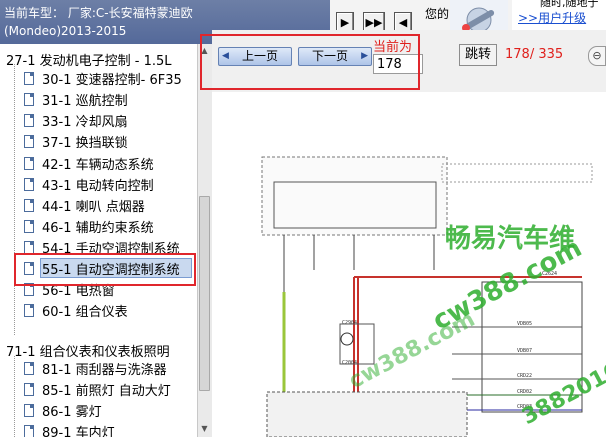  What do you see at coordinates (349, 363) in the screenshot?
I see `connector-label: C2004` at bounding box center [349, 363].